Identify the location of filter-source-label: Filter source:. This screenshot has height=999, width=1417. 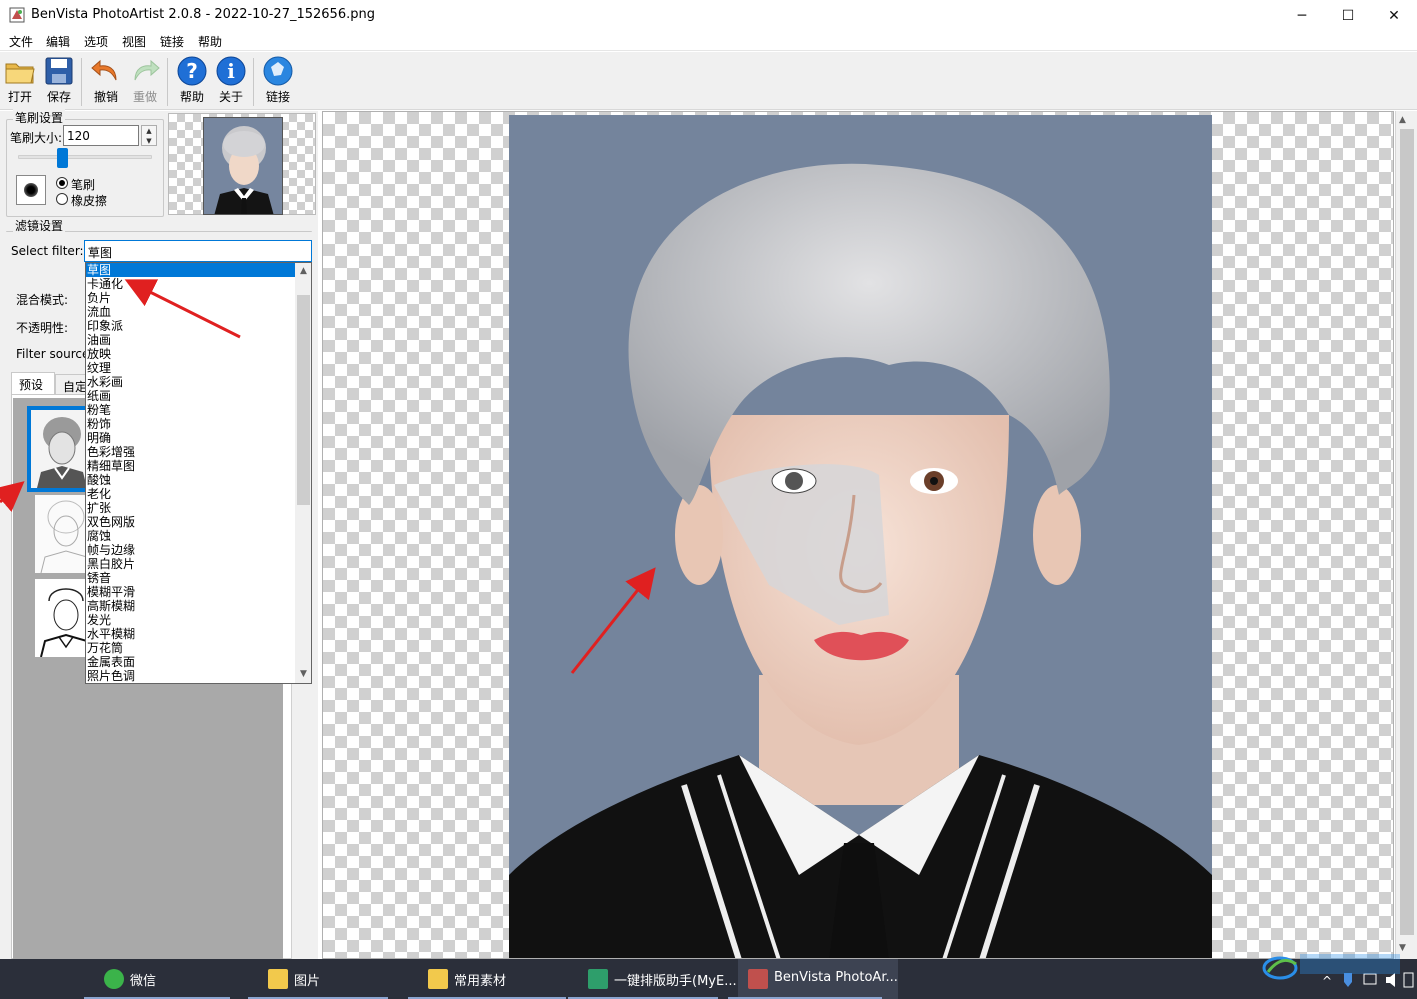
(55, 354).